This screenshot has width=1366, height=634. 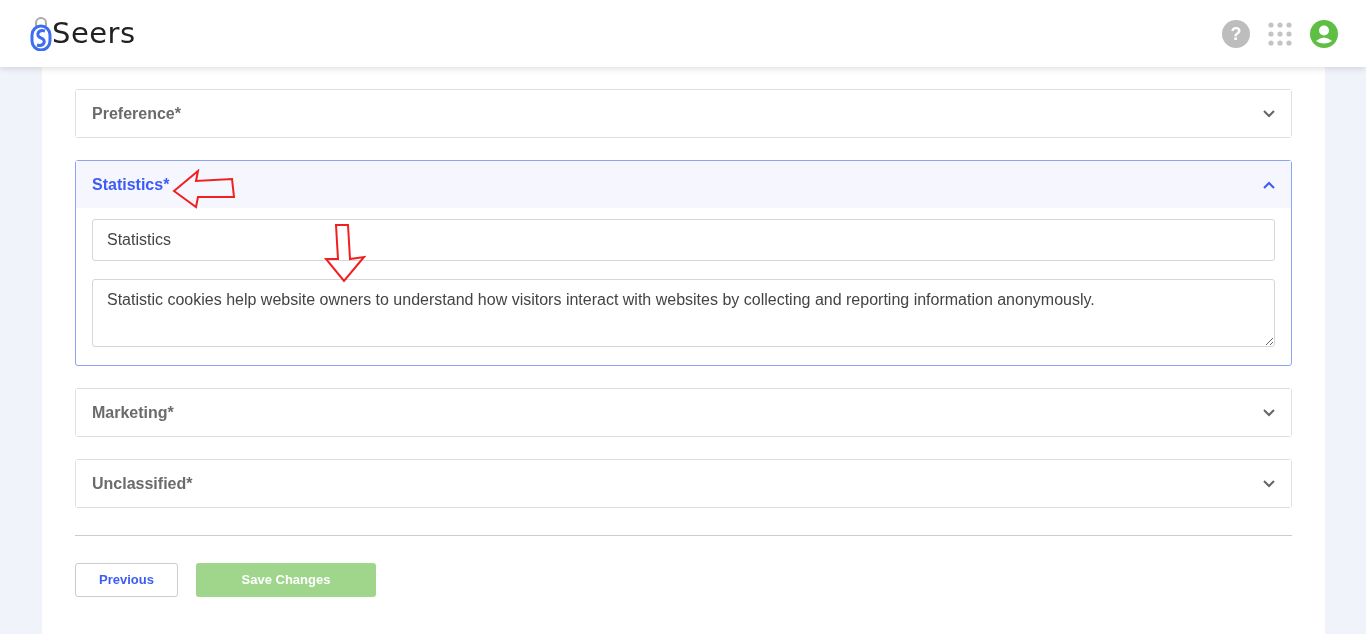 I want to click on description-text-area: Statistic cookies help website owners to understand how visitors interact with websites by collecting and reporting information anonymously., so click(x=683, y=313).